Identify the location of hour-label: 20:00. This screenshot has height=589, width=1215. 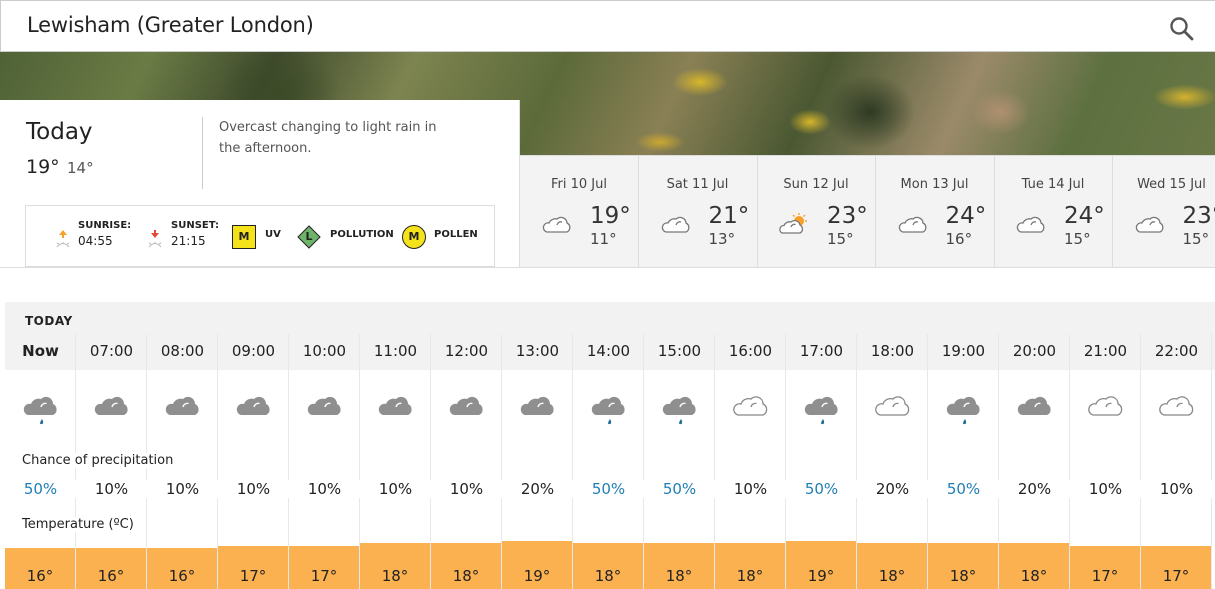
(1034, 351).